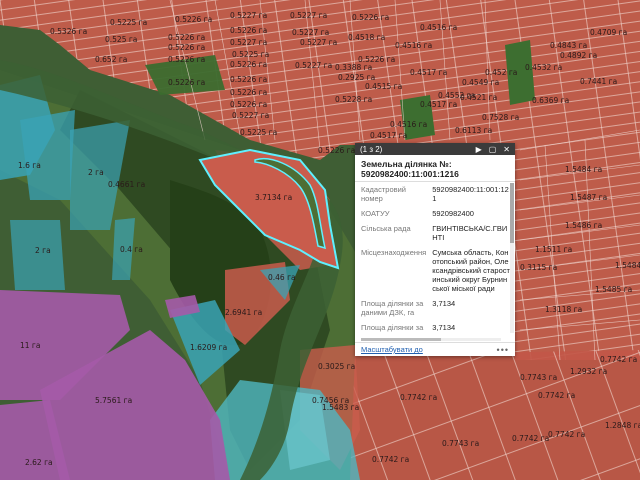 The width and height of the screenshot is (640, 480). What do you see at coordinates (480, 82) in the screenshot?
I see `parcel-area-label: 0.4549 га` at bounding box center [480, 82].